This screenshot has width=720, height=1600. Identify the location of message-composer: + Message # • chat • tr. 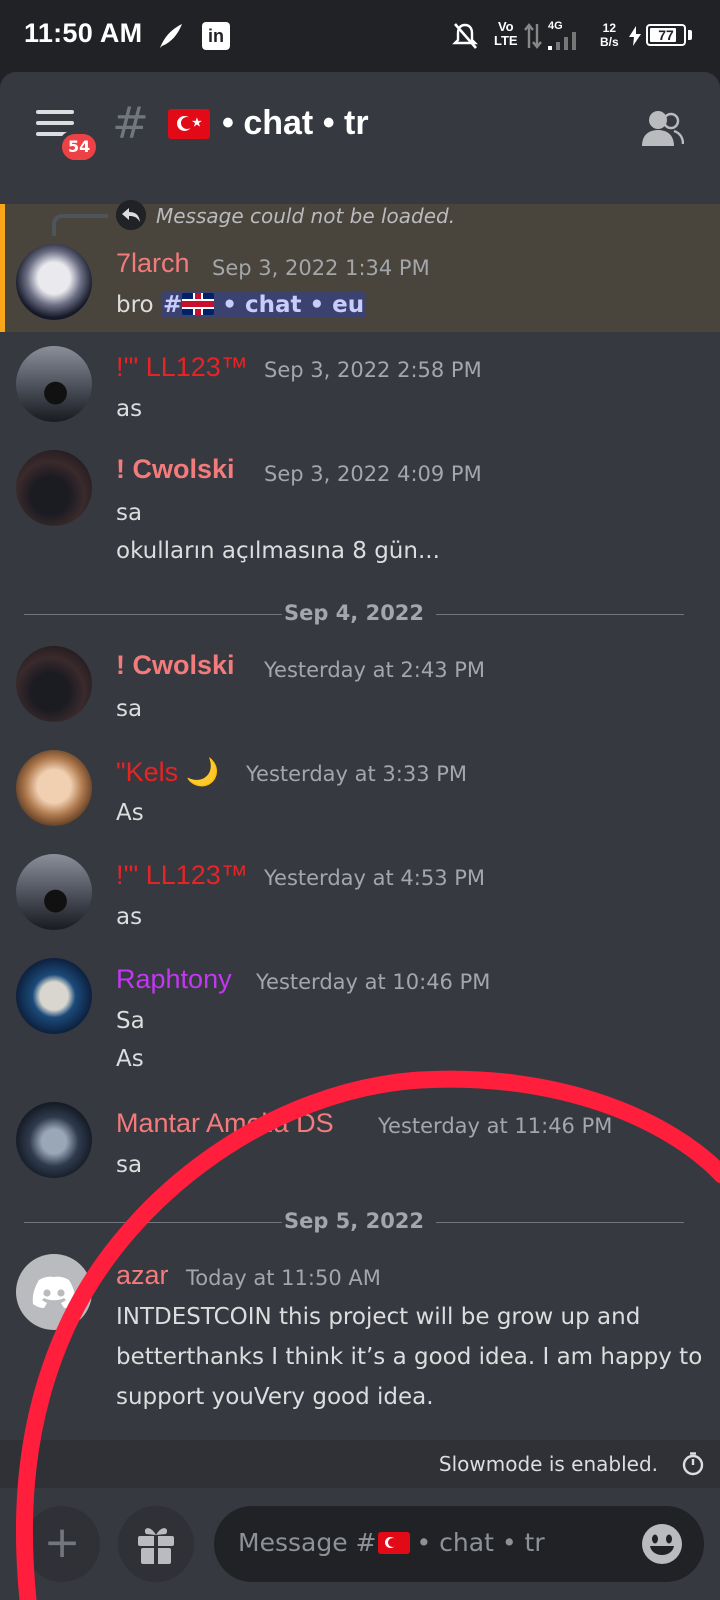
(360, 1544).